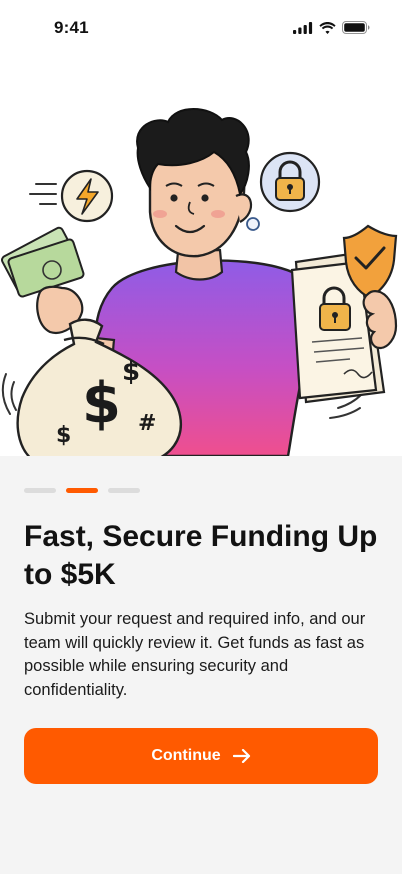 This screenshot has width=402, height=874. What do you see at coordinates (87, 196) in the screenshot?
I see `lightning-icon` at bounding box center [87, 196].